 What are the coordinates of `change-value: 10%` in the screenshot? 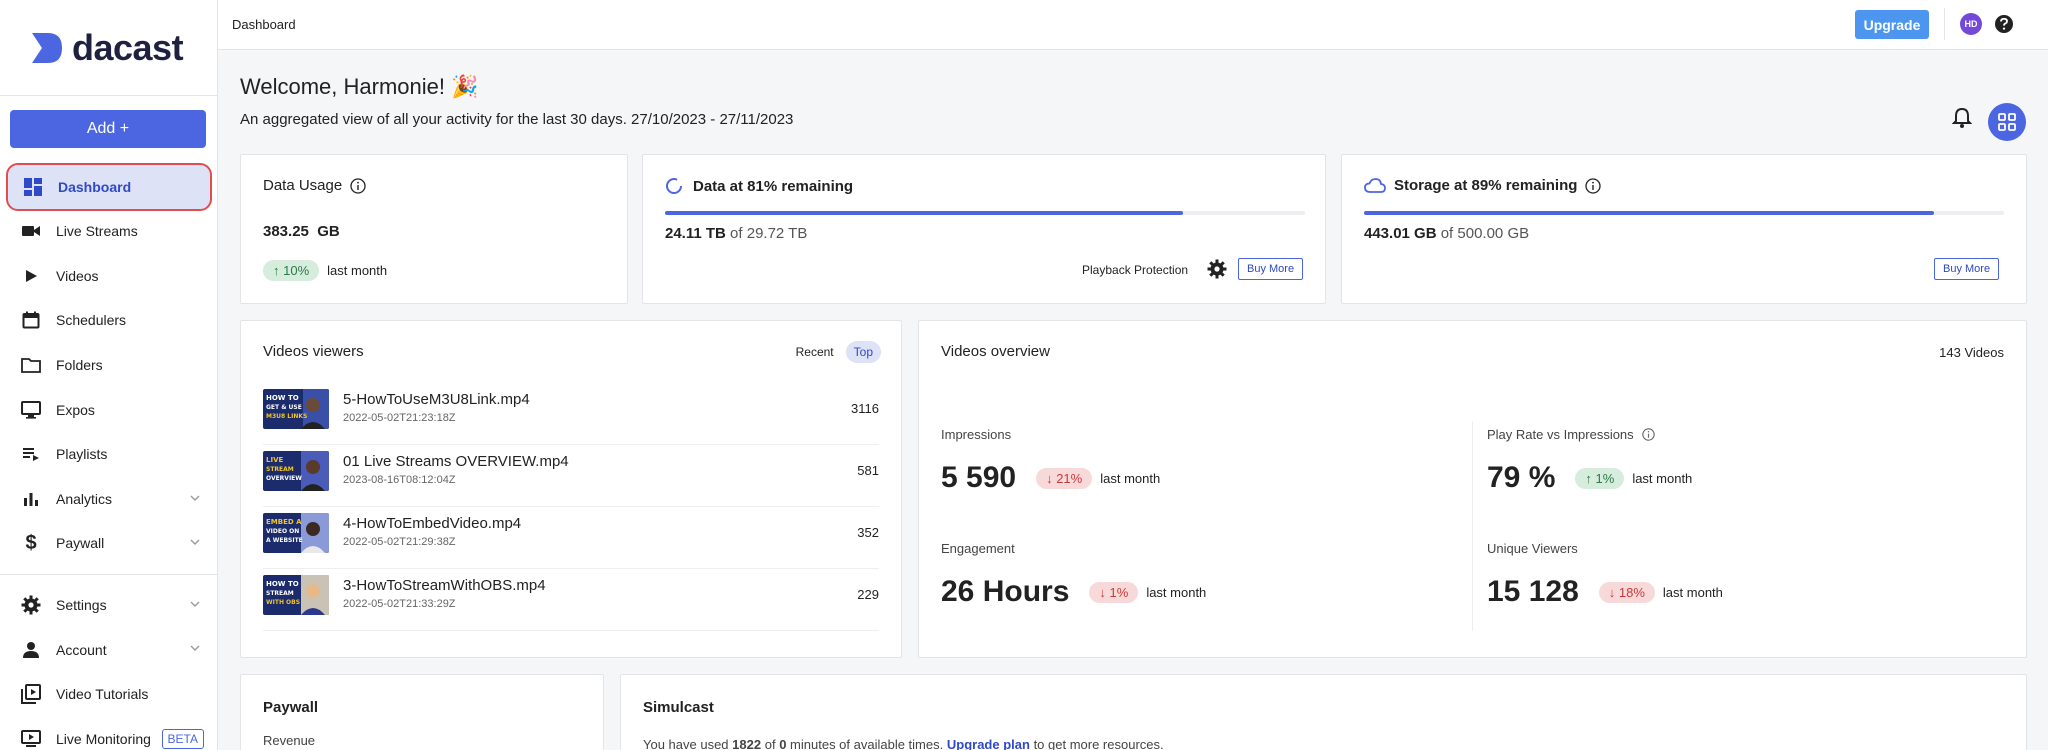 It's located at (296, 270).